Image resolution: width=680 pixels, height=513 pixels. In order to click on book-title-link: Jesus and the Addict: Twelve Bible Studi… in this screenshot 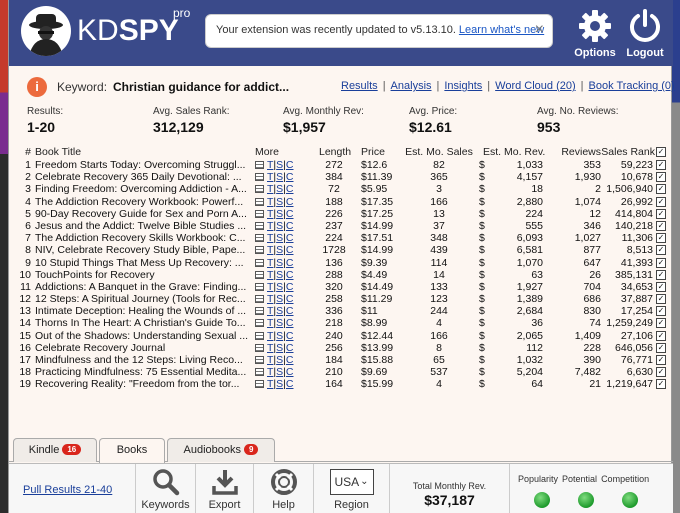, I will do `click(144, 226)`.